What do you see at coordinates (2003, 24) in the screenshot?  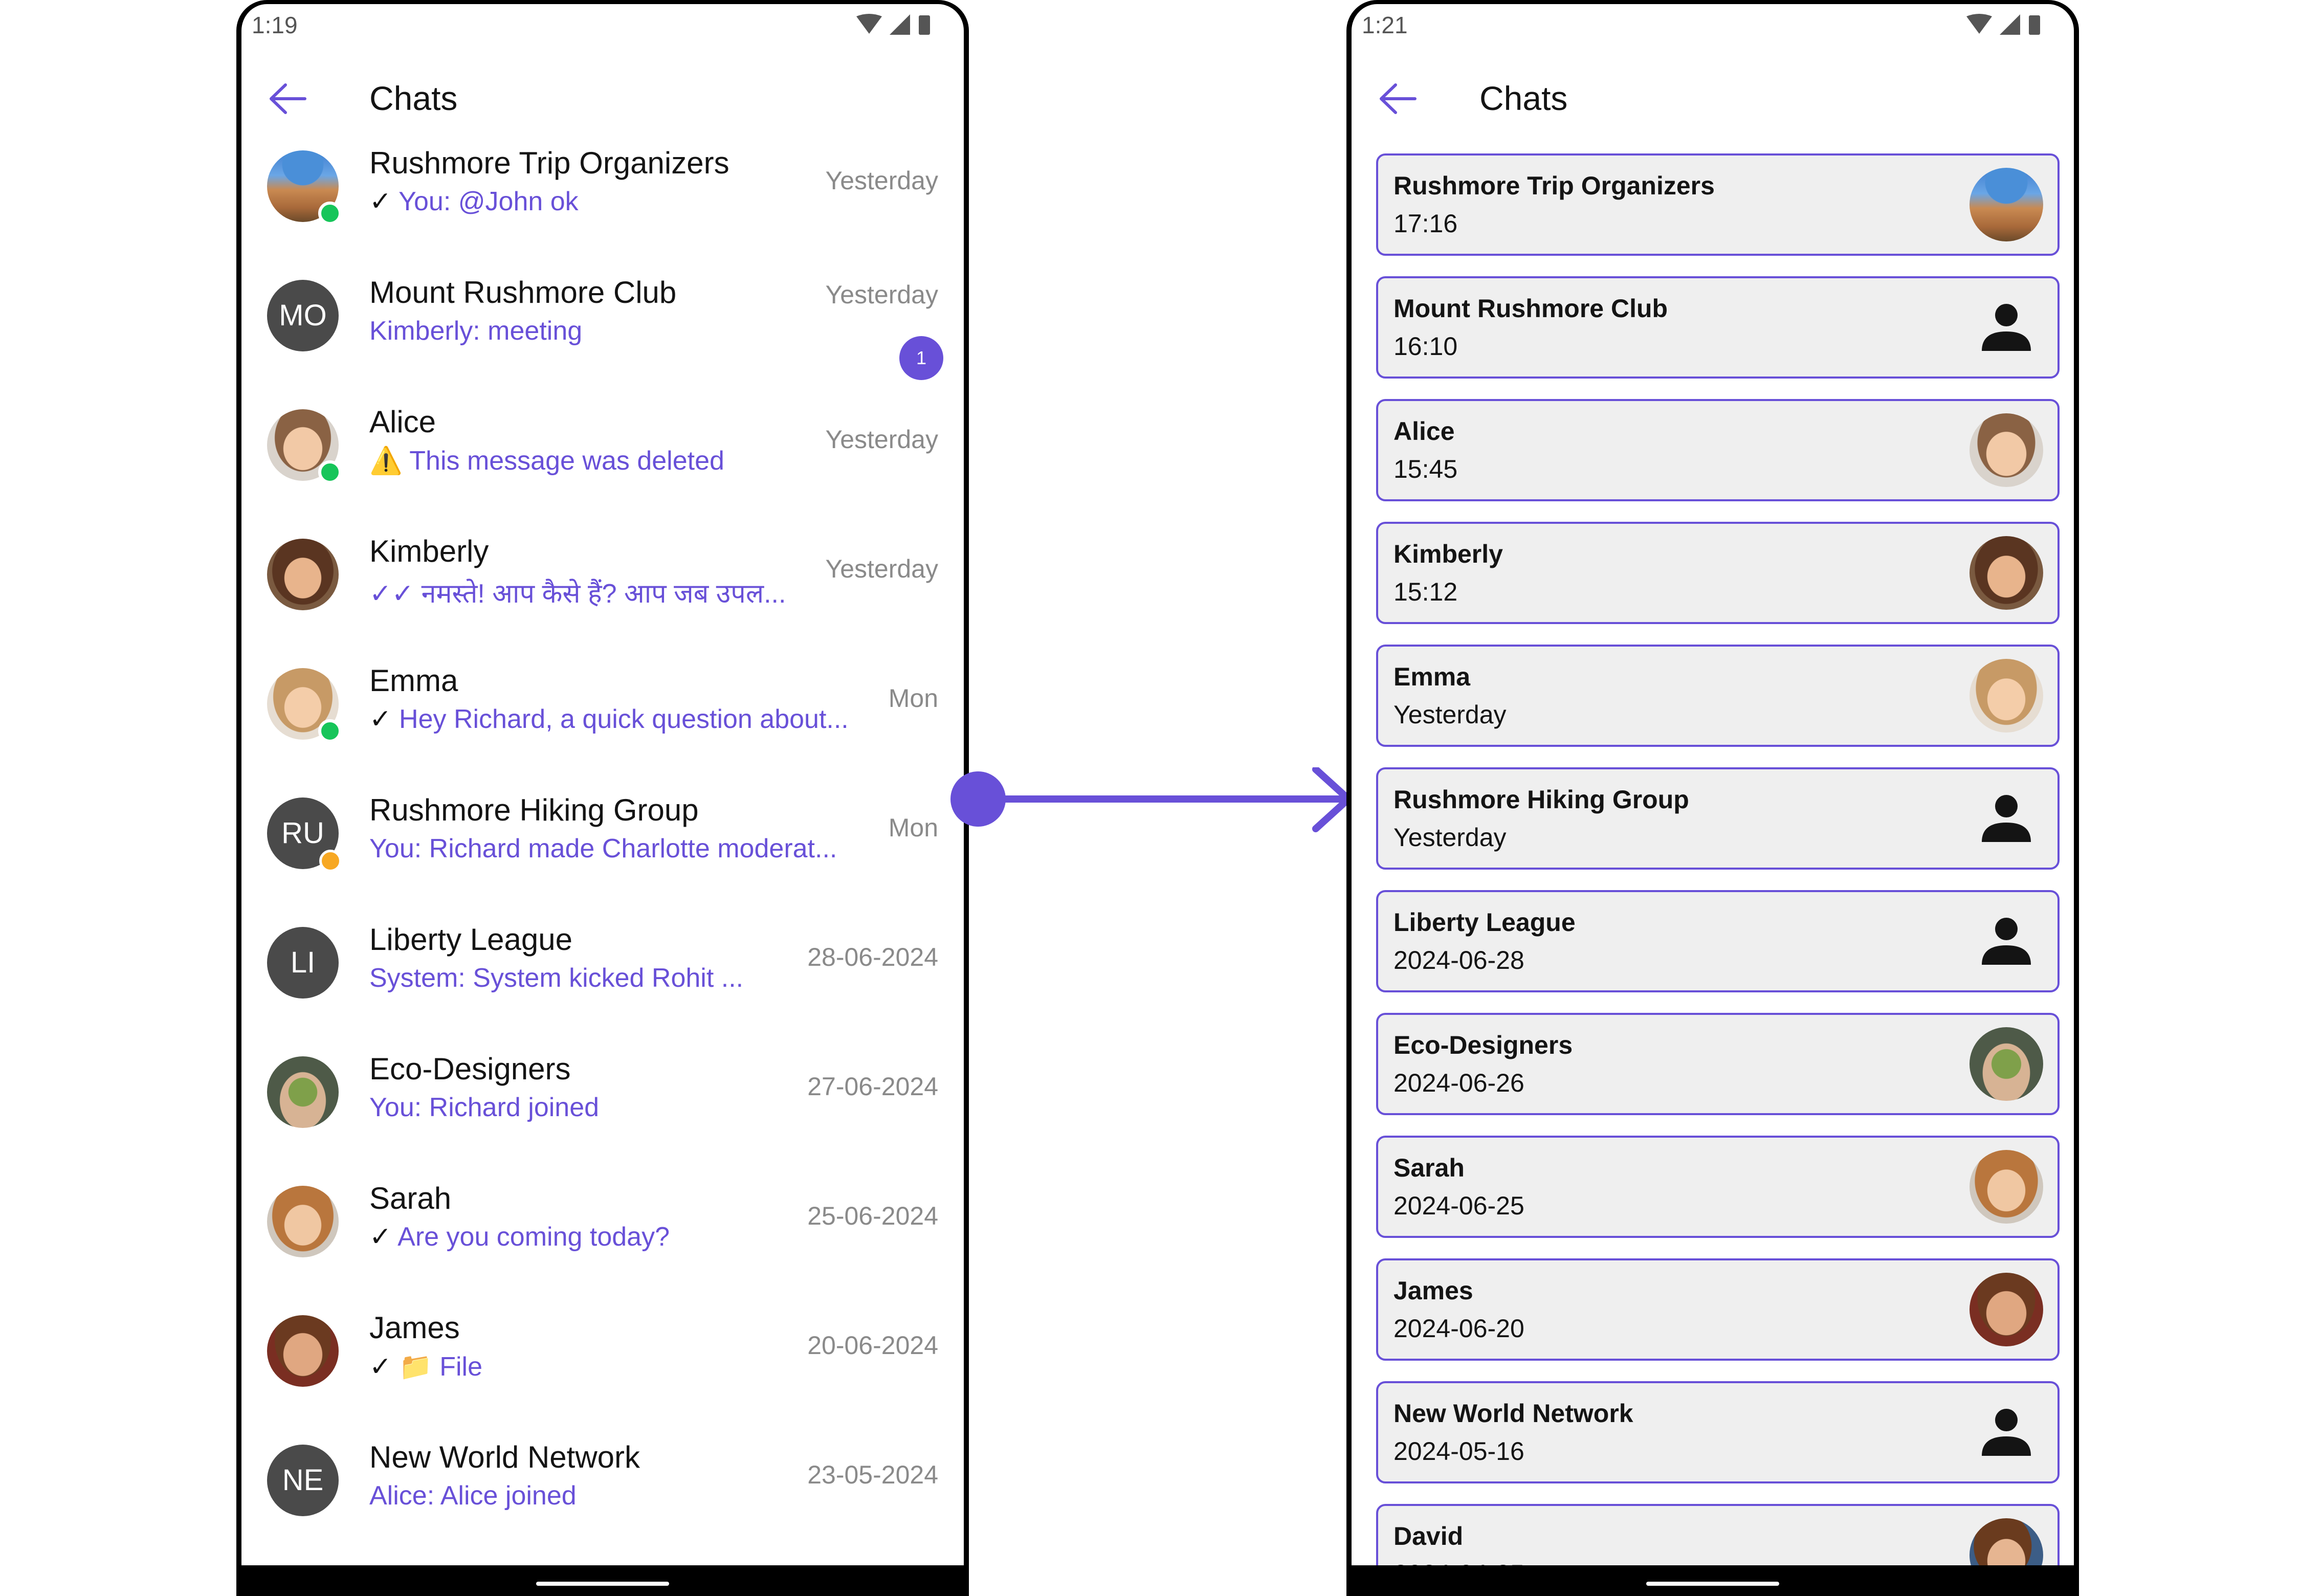 I see `status-icons` at bounding box center [2003, 24].